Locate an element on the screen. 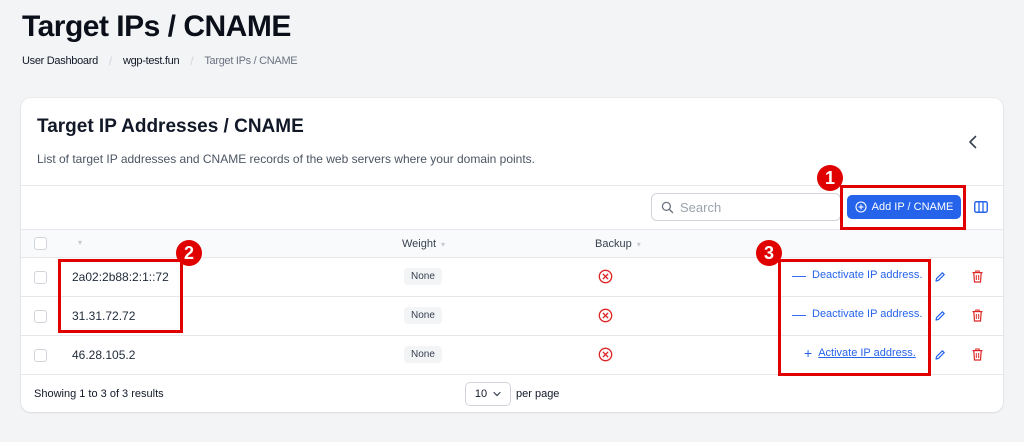  column-weight-label: Weight is located at coordinates (419, 244).